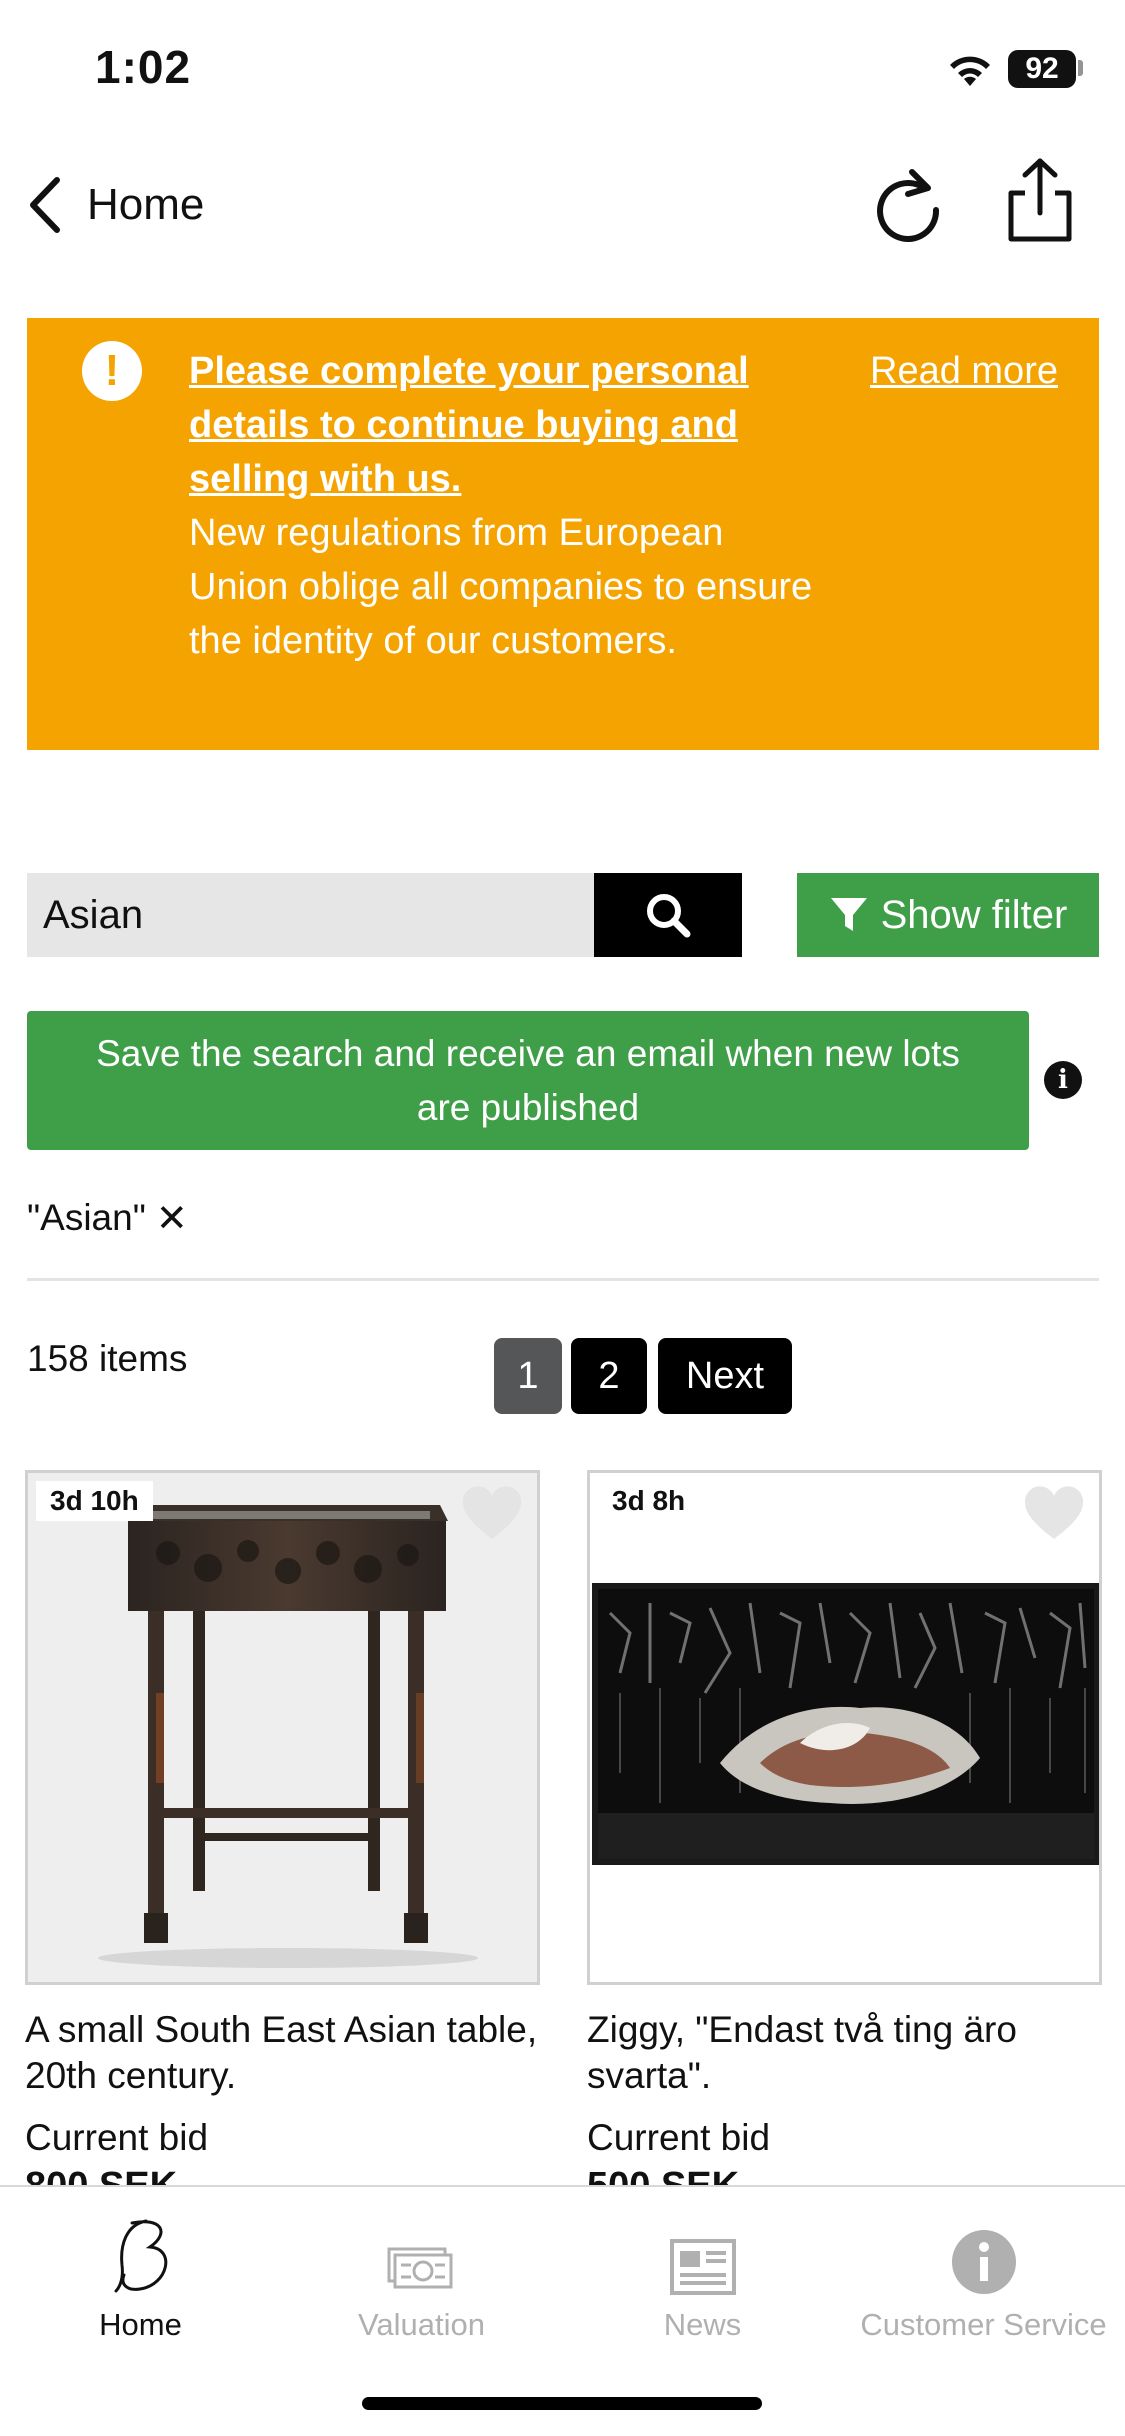 The image size is (1125, 2436). Describe the element at coordinates (609, 1376) in the screenshot. I see `page-2-button: 2` at that location.